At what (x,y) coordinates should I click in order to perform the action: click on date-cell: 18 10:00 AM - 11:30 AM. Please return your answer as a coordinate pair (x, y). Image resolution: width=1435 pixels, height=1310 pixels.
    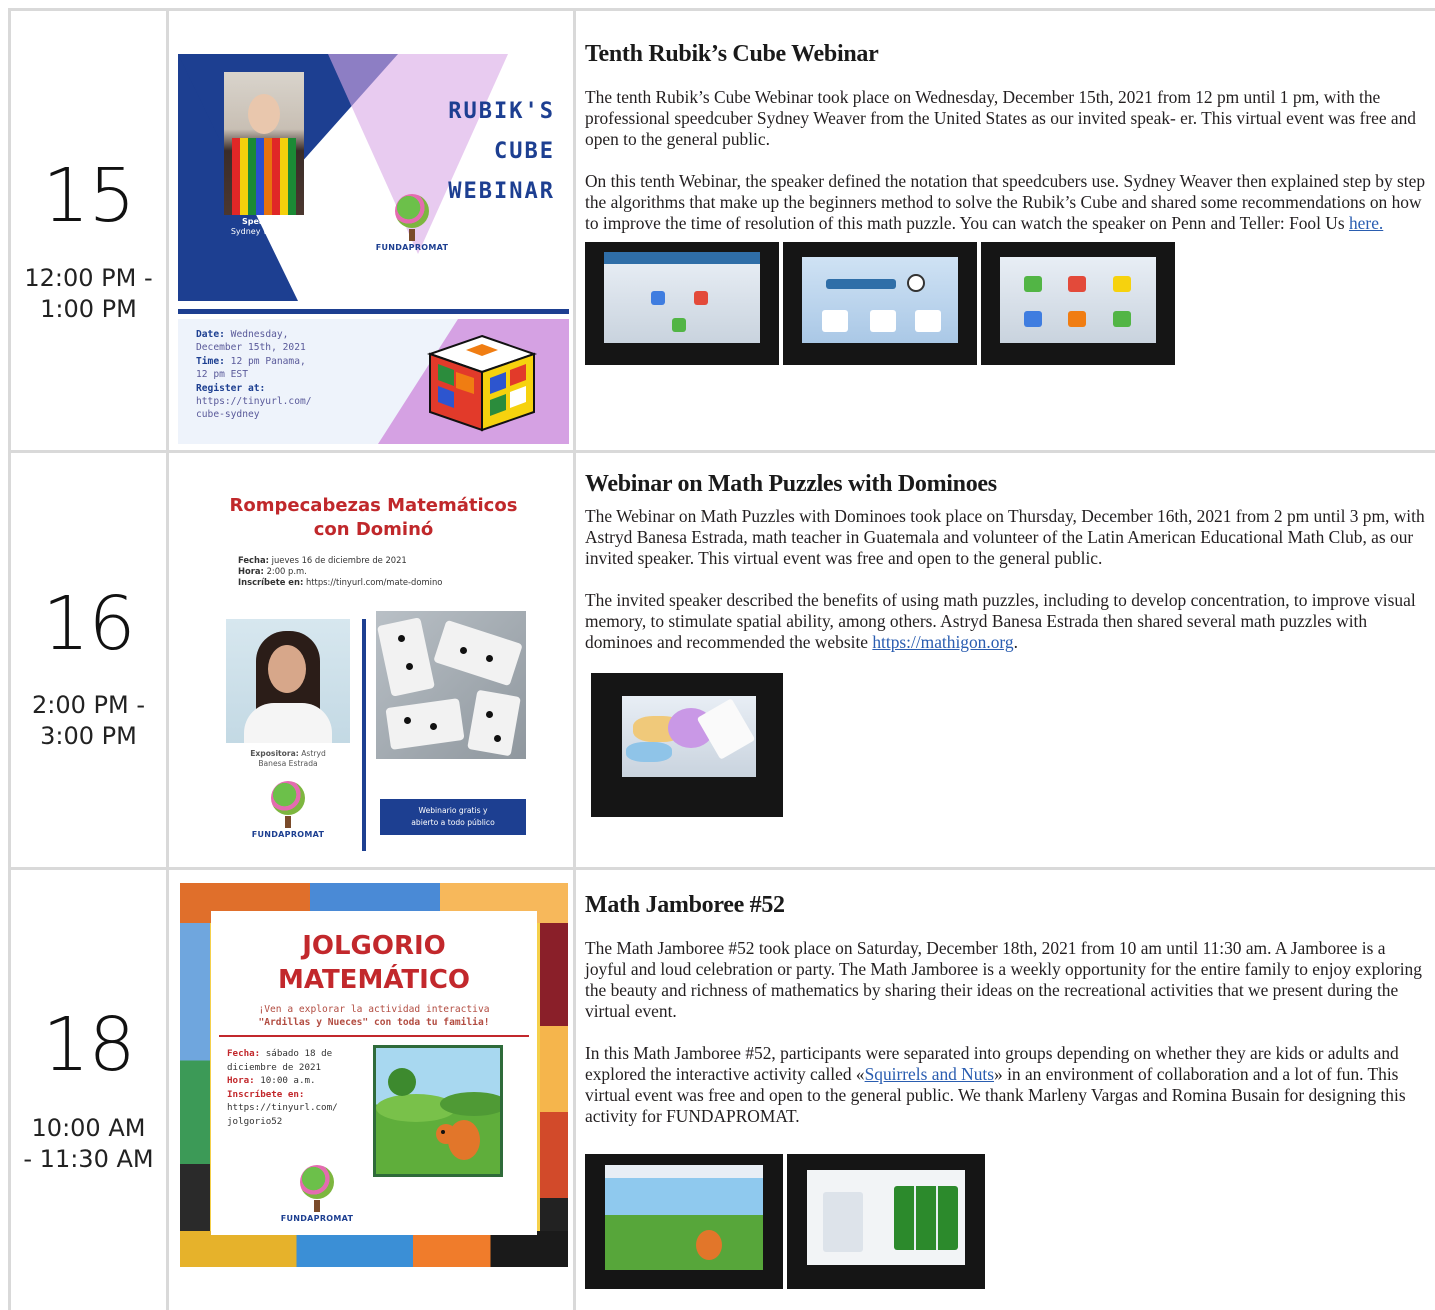
    Looking at the image, I should click on (88, 1090).